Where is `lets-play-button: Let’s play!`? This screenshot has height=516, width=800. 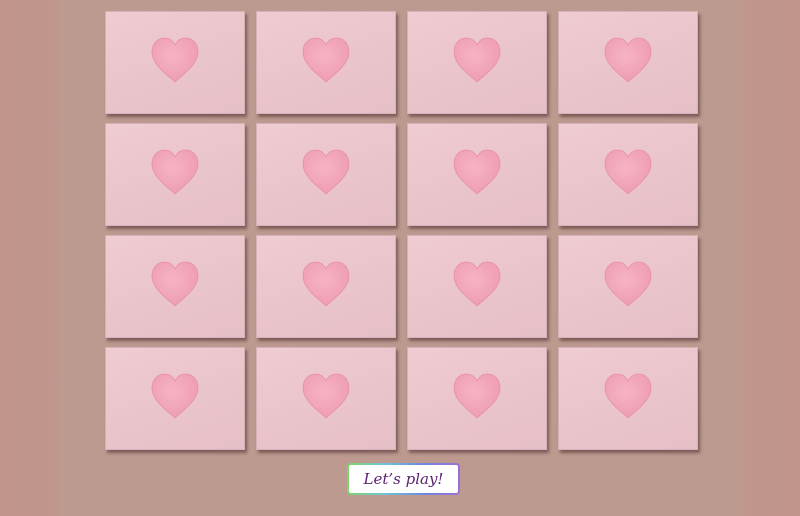 lets-play-button: Let’s play! is located at coordinates (403, 479).